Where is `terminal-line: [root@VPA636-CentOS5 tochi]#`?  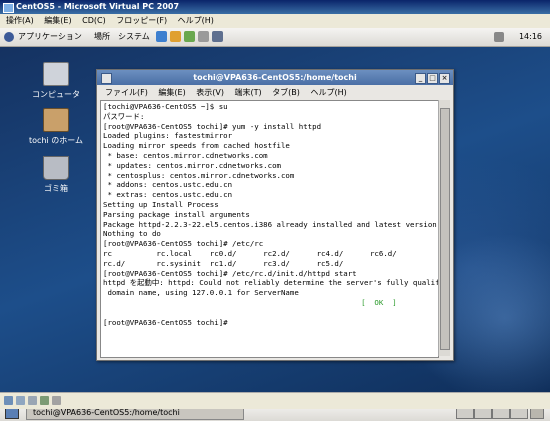 terminal-line: [root@VPA636-CentOS5 tochi]# is located at coordinates (165, 322).